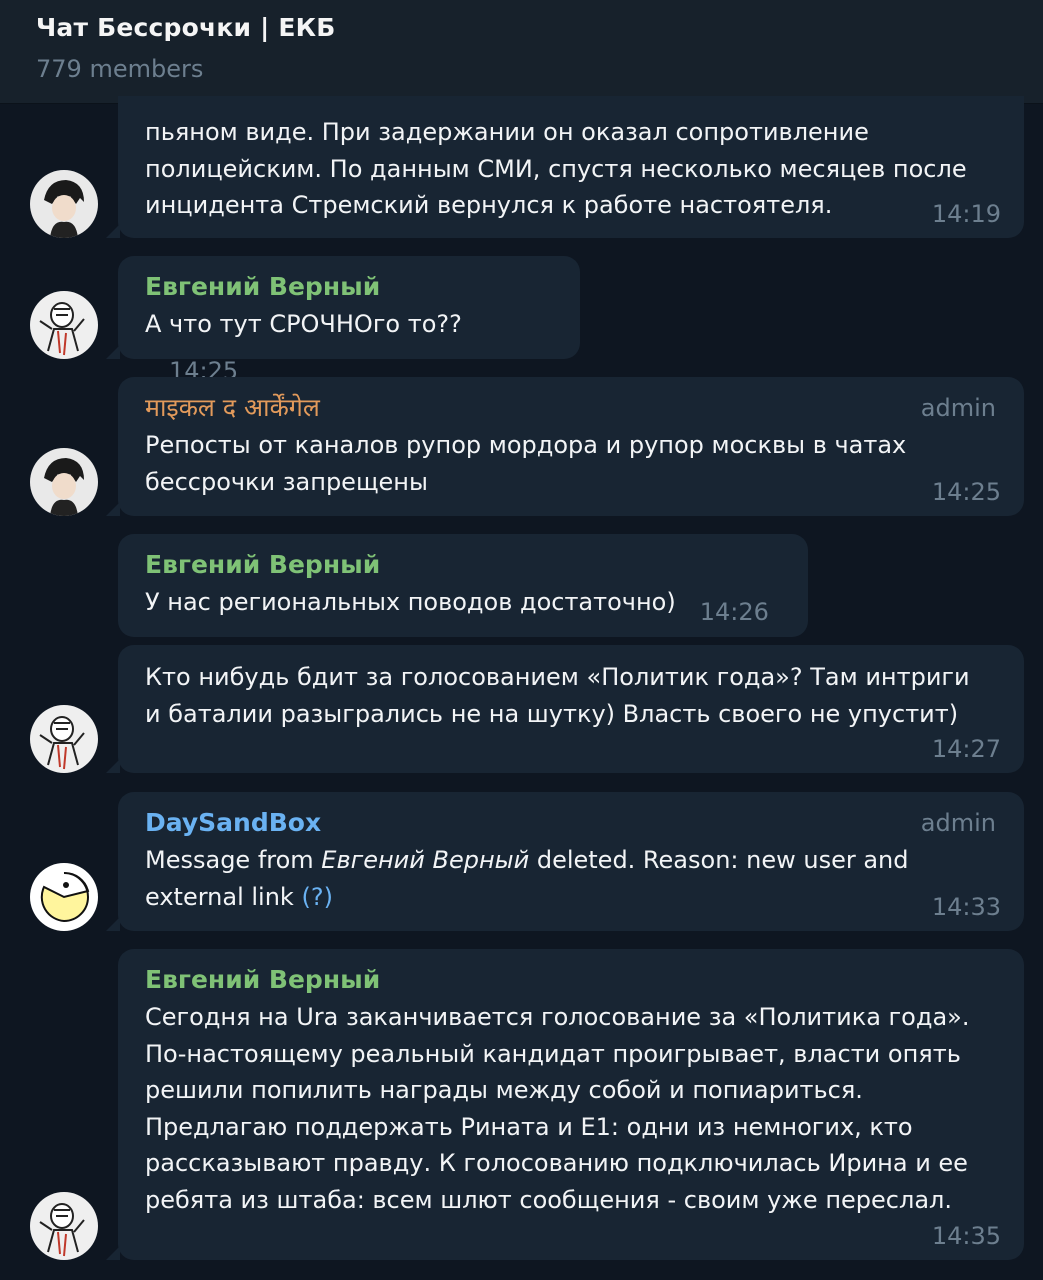 The image size is (1043, 1280). I want to click on message-time: 14:25, so click(966, 492).